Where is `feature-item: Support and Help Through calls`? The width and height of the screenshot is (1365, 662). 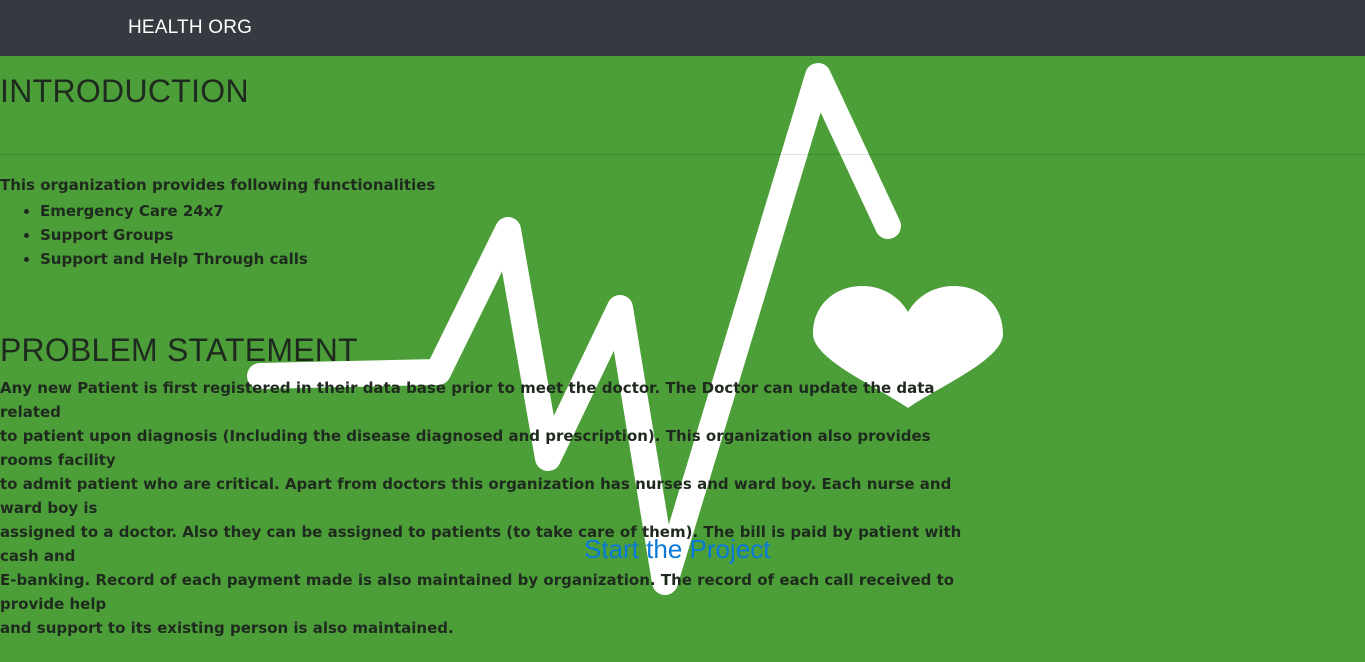 feature-item: Support and Help Through calls is located at coordinates (174, 259).